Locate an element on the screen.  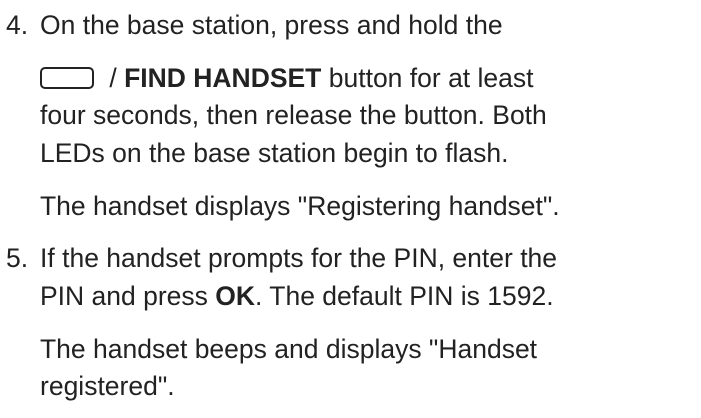
step-number: 5. is located at coordinates (17, 258).